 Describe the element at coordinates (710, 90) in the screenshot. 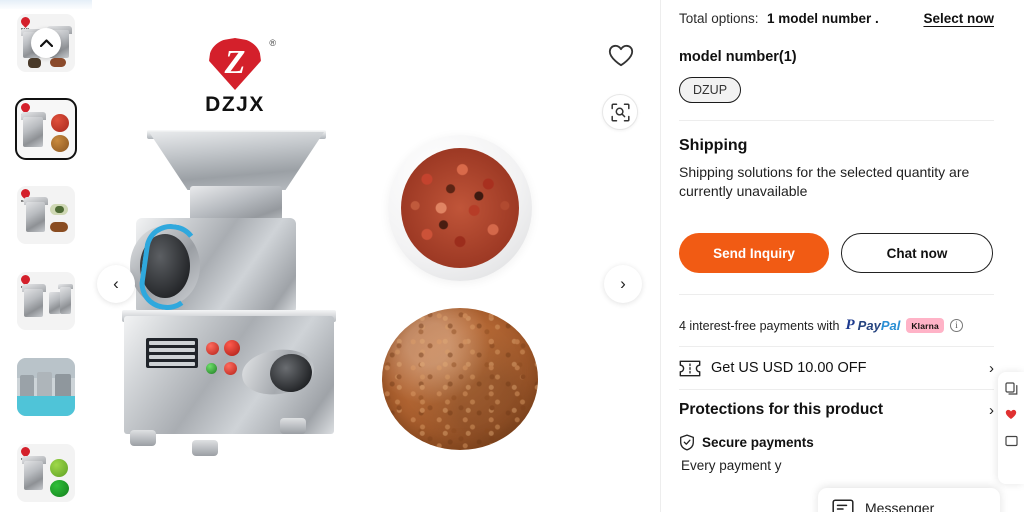

I see `model-option-chip: DZUP` at that location.